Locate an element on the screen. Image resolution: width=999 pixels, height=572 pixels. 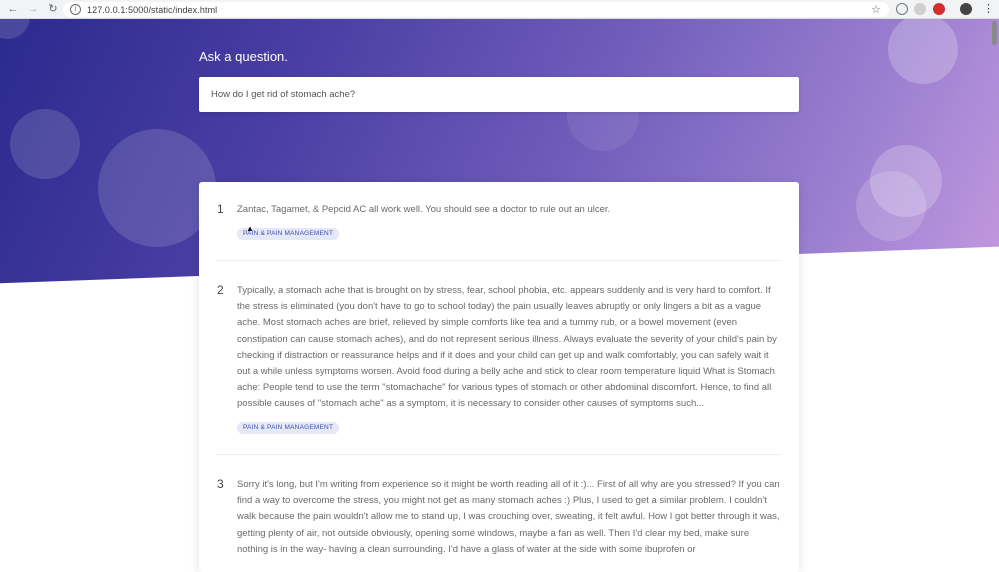
result-rank: 2 is located at coordinates (220, 290).